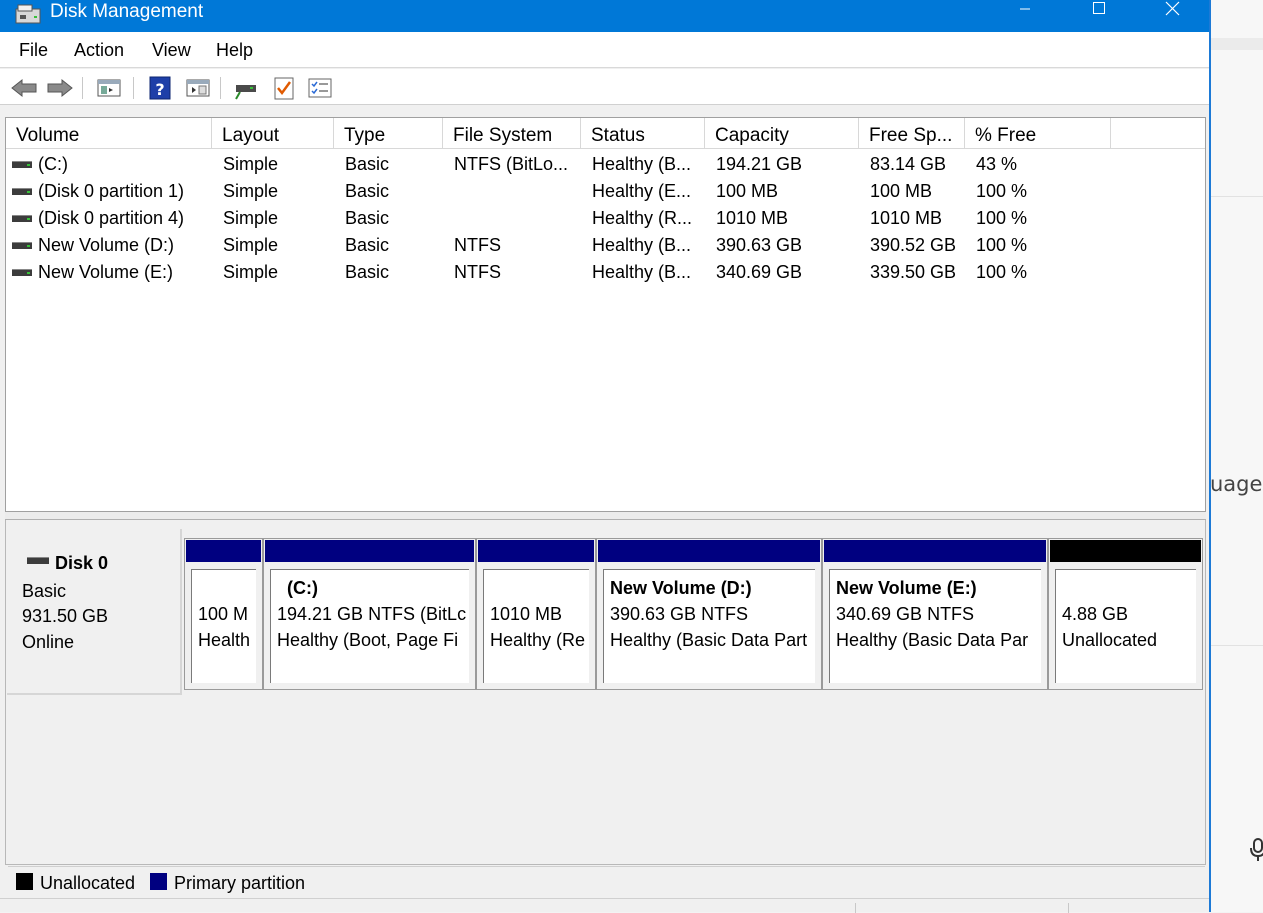 The width and height of the screenshot is (1263, 913). What do you see at coordinates (604, 16) in the screenshot?
I see `title-bar: Disk Management` at bounding box center [604, 16].